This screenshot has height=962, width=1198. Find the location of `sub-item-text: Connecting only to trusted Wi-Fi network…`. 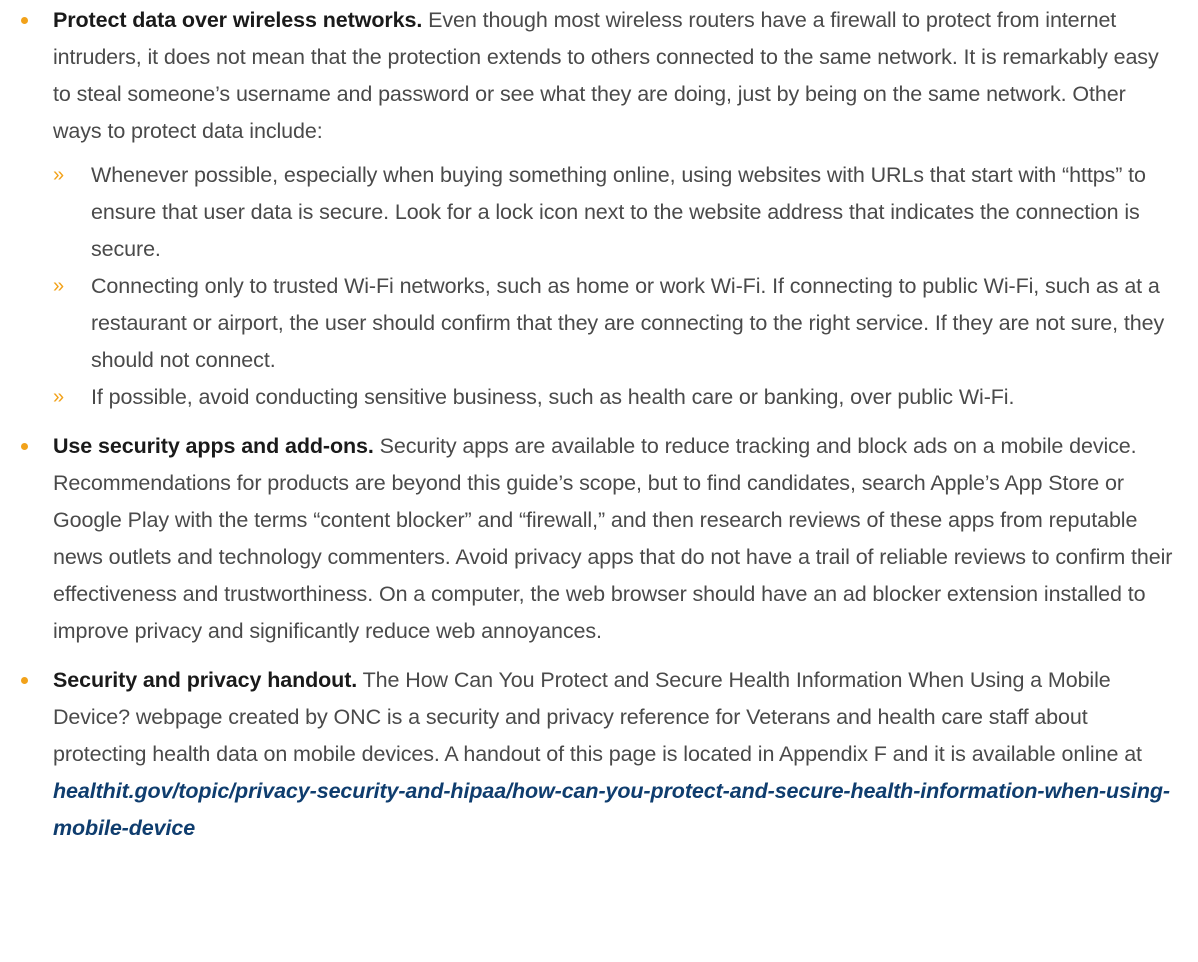

sub-item-text: Connecting only to trusted Wi-Fi network… is located at coordinates (628, 323).